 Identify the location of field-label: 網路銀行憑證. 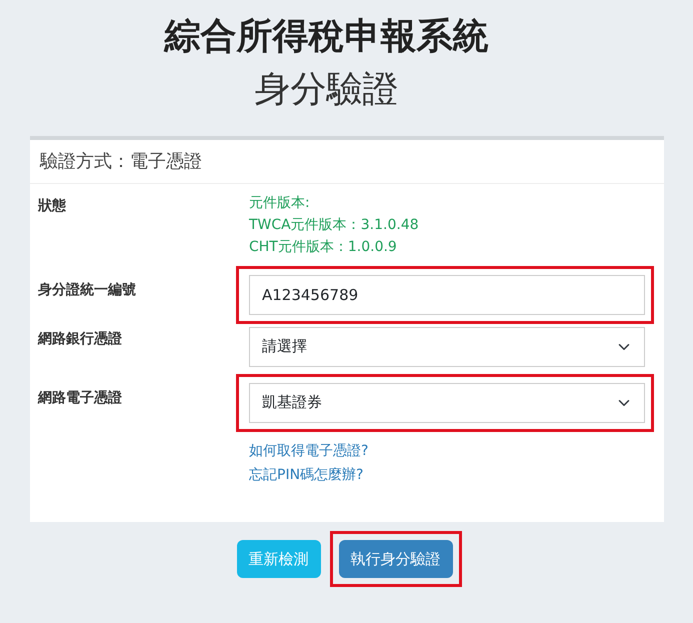
(80, 338).